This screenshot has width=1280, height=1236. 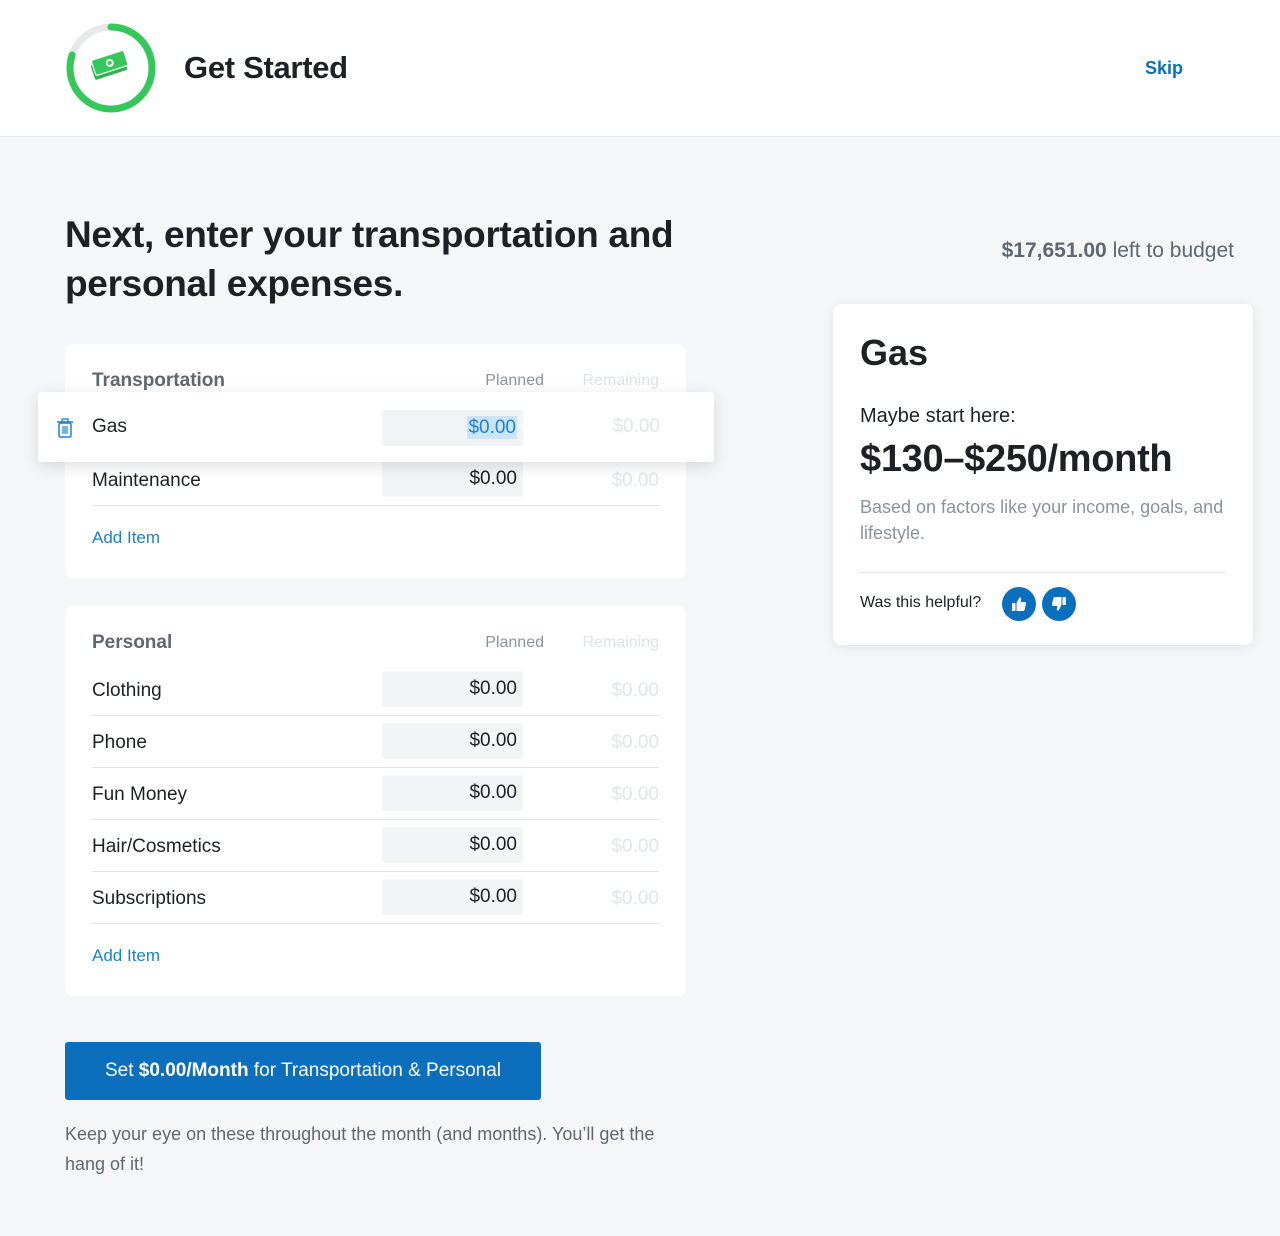 I want to click on progress-ring, so click(x=111, y=68).